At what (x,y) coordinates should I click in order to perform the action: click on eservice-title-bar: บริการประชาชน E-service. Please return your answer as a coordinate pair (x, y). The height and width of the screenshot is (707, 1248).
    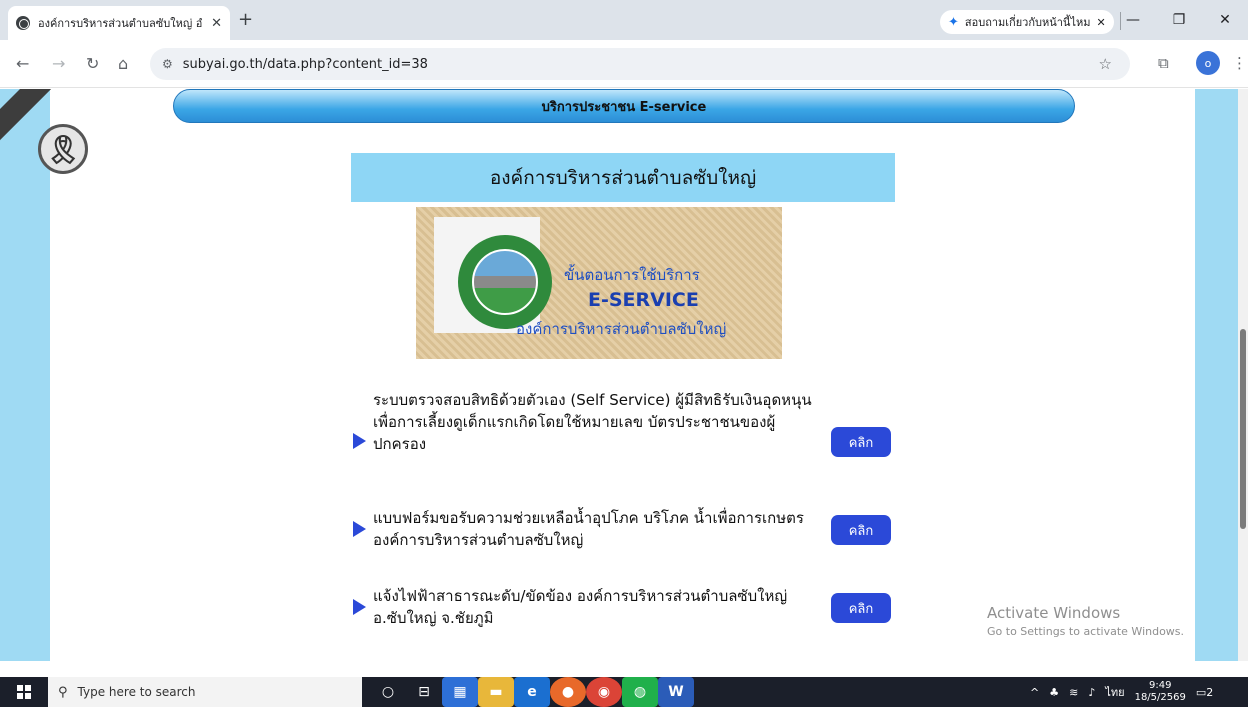
    Looking at the image, I should click on (624, 106).